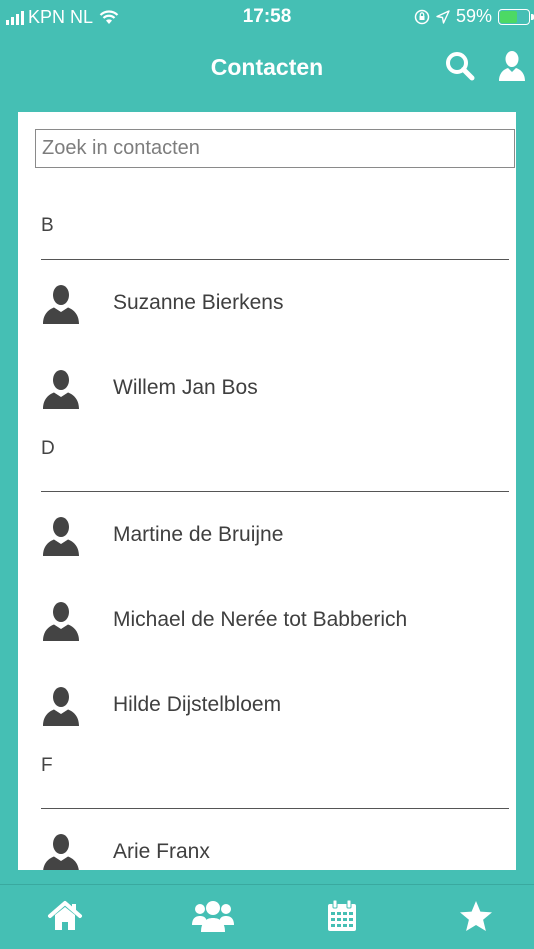  What do you see at coordinates (267, 387) in the screenshot?
I see `contact-item: Willem Jan Bos` at bounding box center [267, 387].